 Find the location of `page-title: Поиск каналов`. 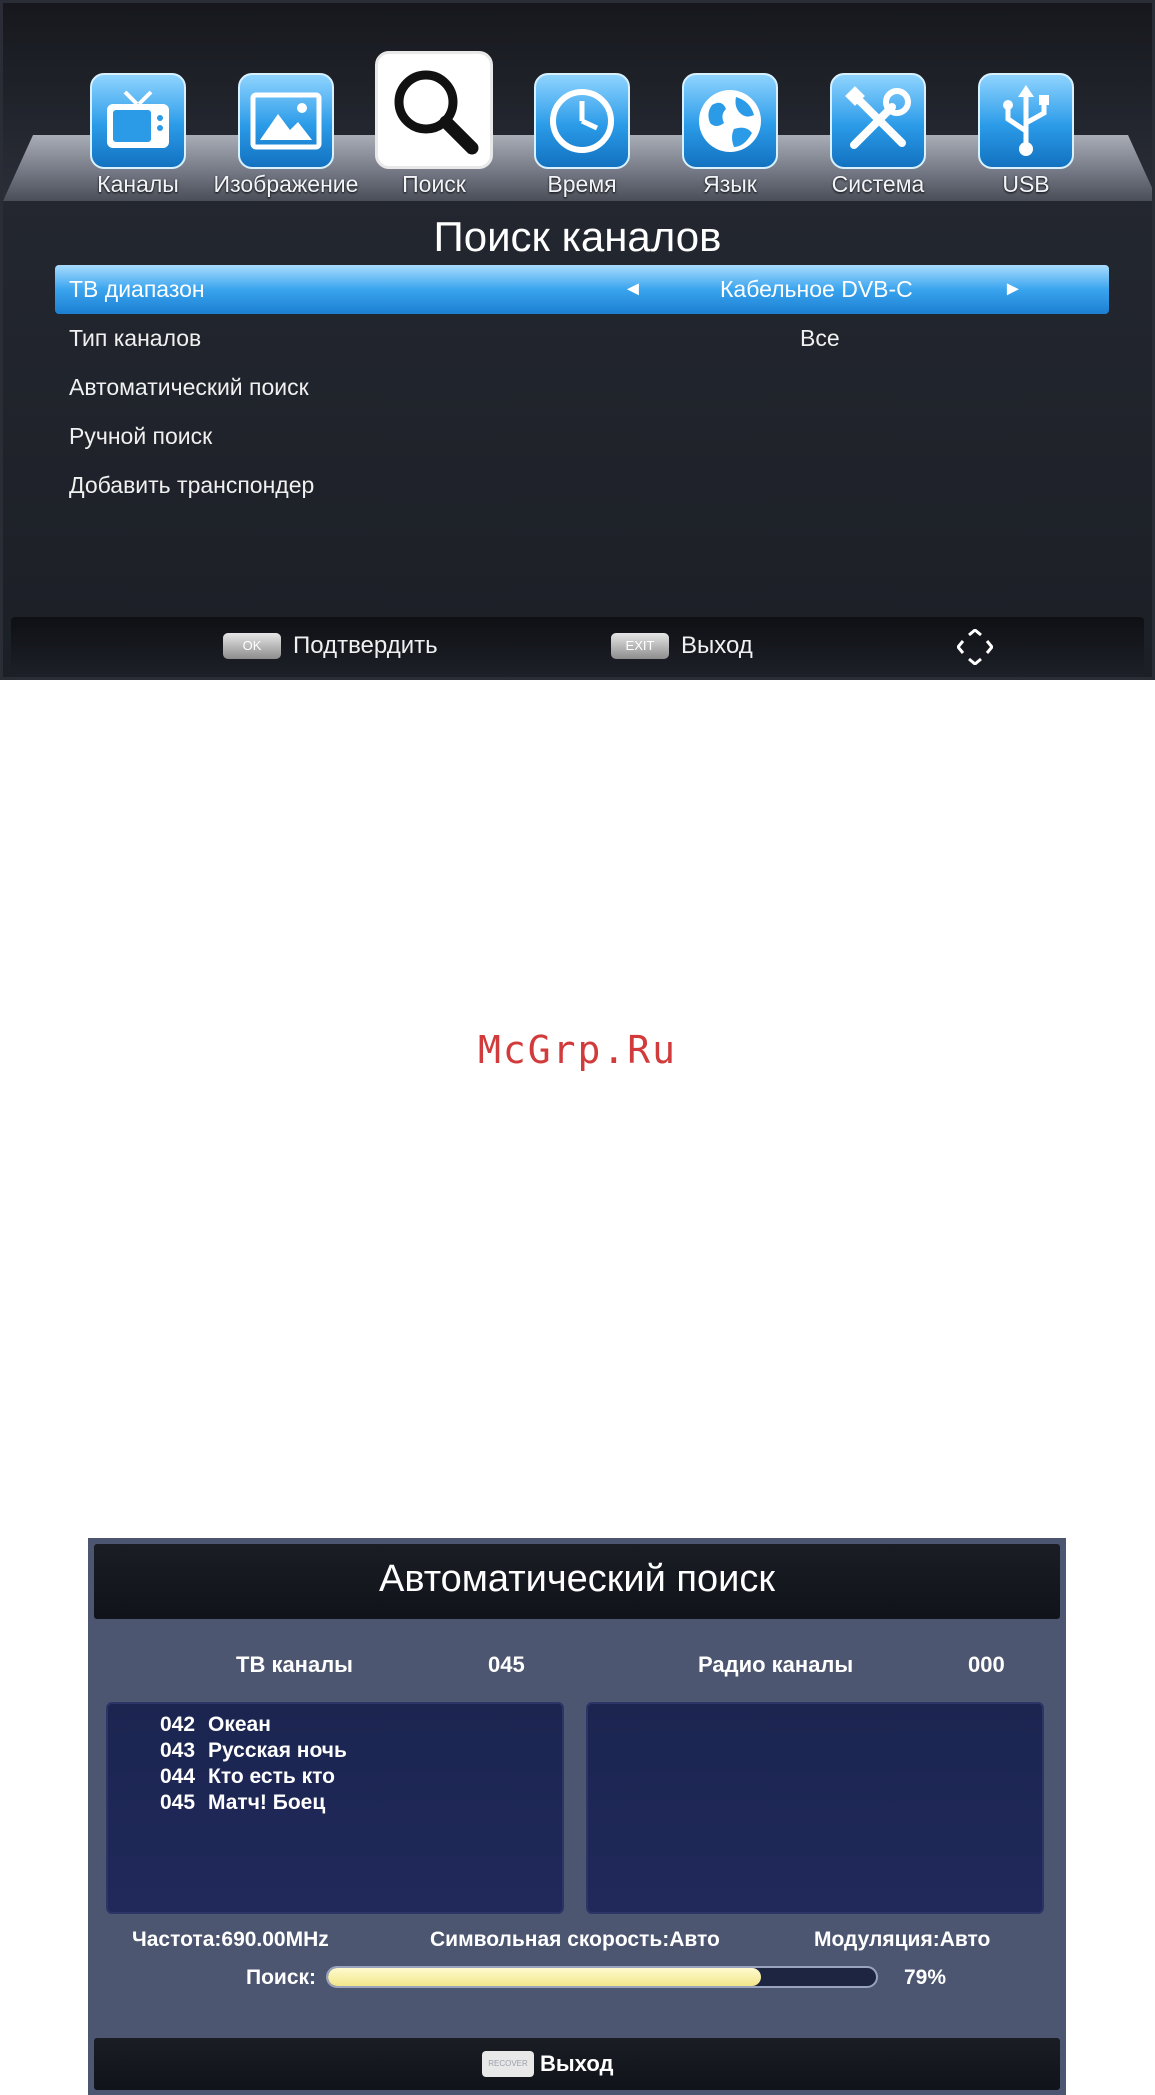

page-title: Поиск каналов is located at coordinates (577, 236).